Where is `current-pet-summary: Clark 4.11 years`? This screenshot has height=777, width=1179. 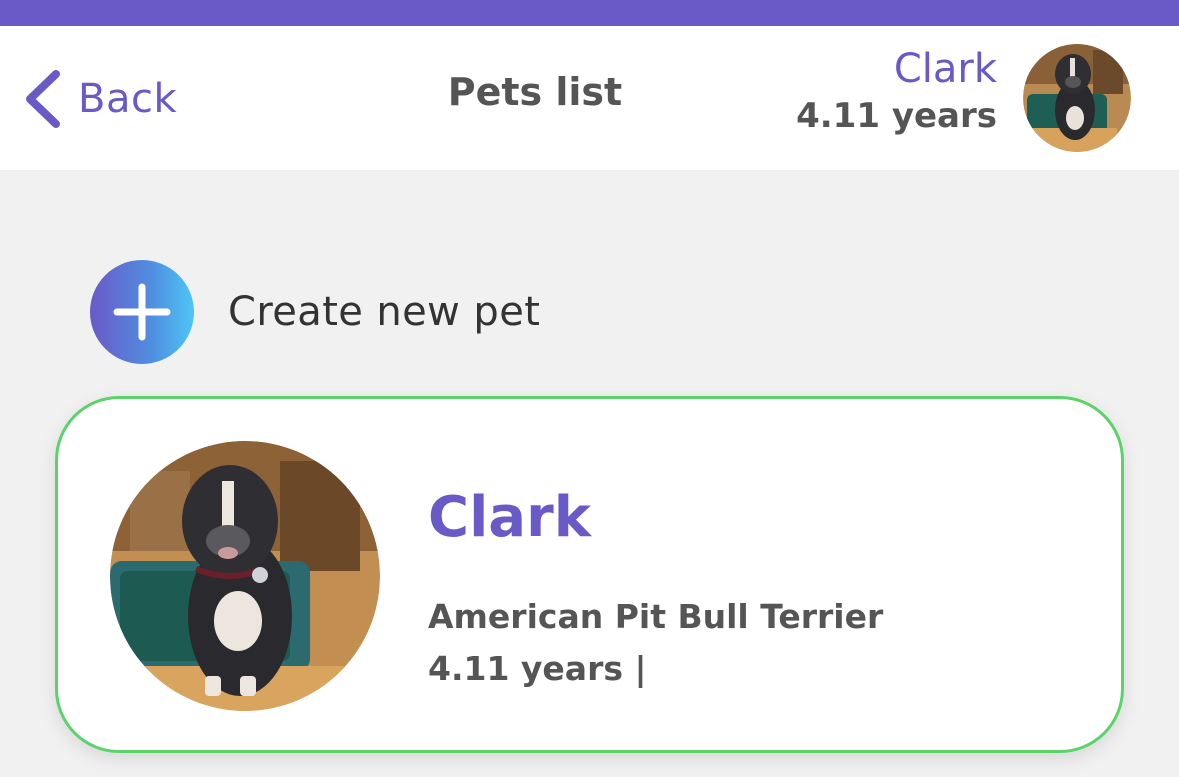
current-pet-summary: Clark 4.11 years is located at coordinates (896, 91).